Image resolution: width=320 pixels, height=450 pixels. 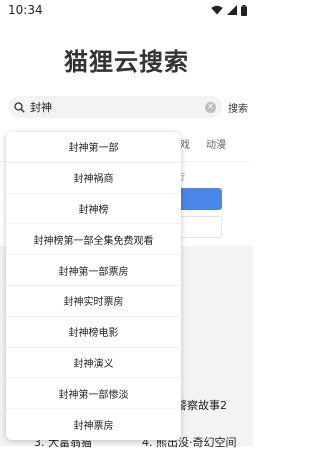 What do you see at coordinates (93, 363) in the screenshot?
I see `suggestion-item: 封神演义` at bounding box center [93, 363].